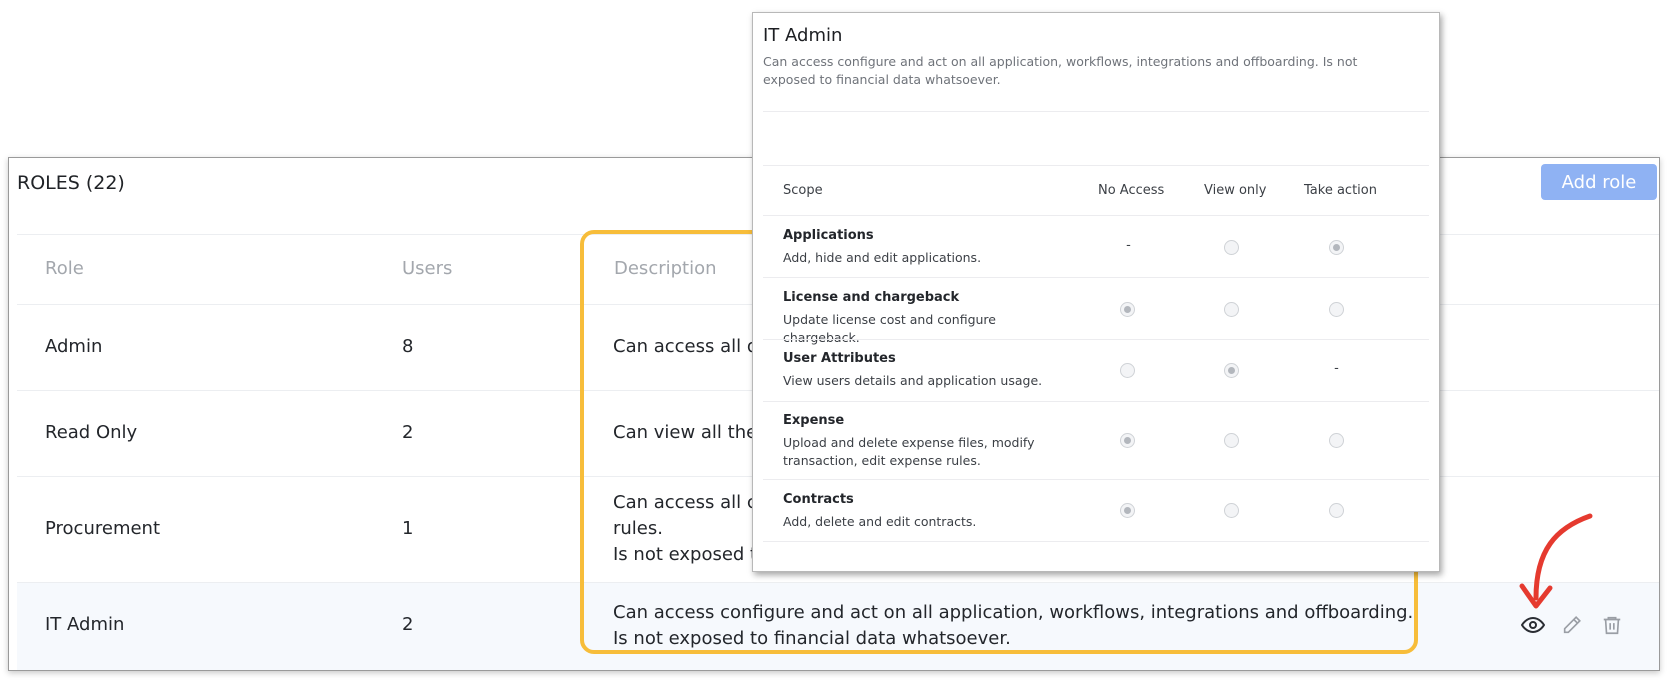  Describe the element at coordinates (880, 521) in the screenshot. I see `scope-description: Add, delete and edit contracts.` at that location.